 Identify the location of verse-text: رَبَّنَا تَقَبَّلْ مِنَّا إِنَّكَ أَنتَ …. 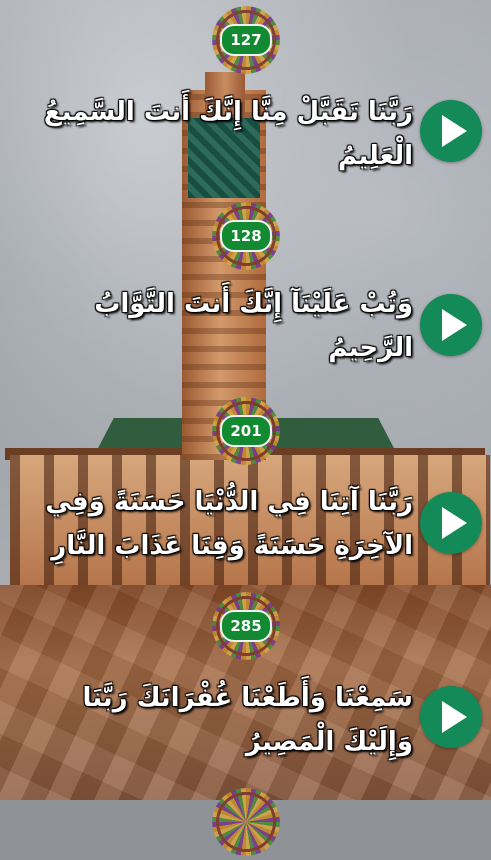
(228, 134).